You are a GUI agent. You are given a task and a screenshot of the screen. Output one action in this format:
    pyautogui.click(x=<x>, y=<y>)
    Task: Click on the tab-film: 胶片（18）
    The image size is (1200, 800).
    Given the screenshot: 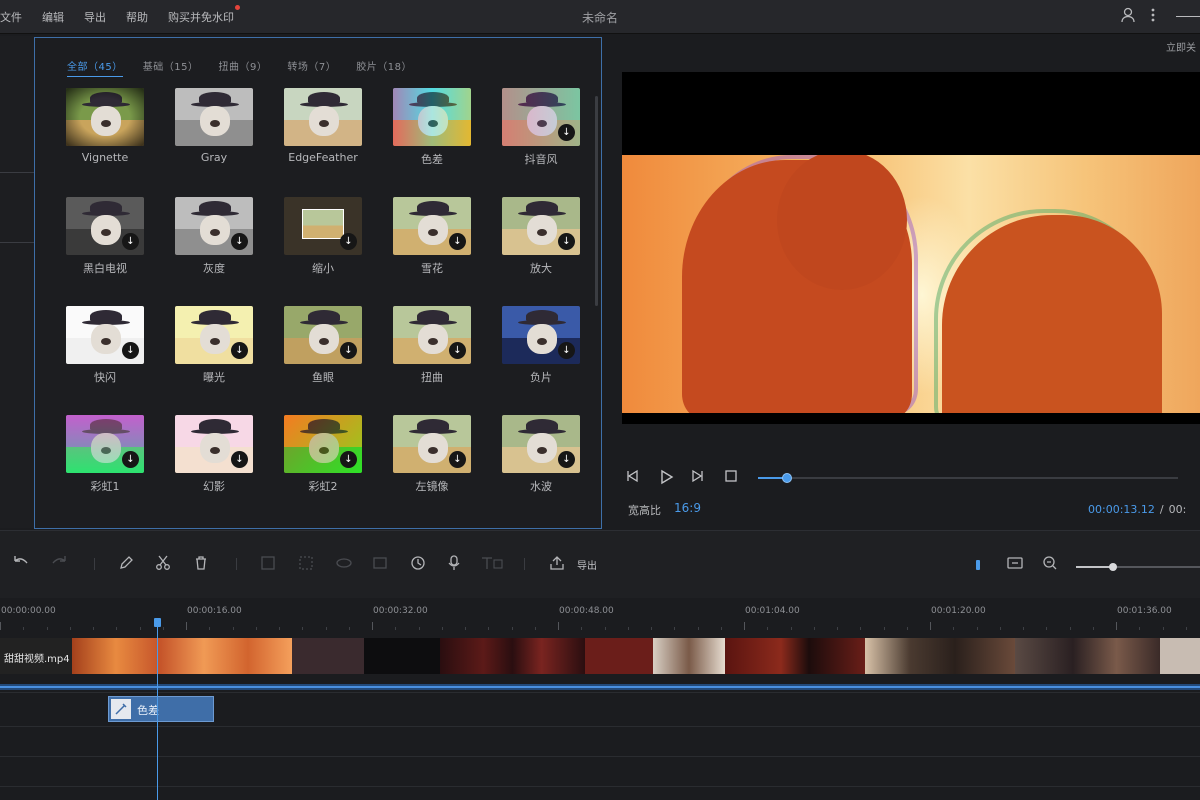 What is the action you would take?
    pyautogui.click(x=384, y=67)
    